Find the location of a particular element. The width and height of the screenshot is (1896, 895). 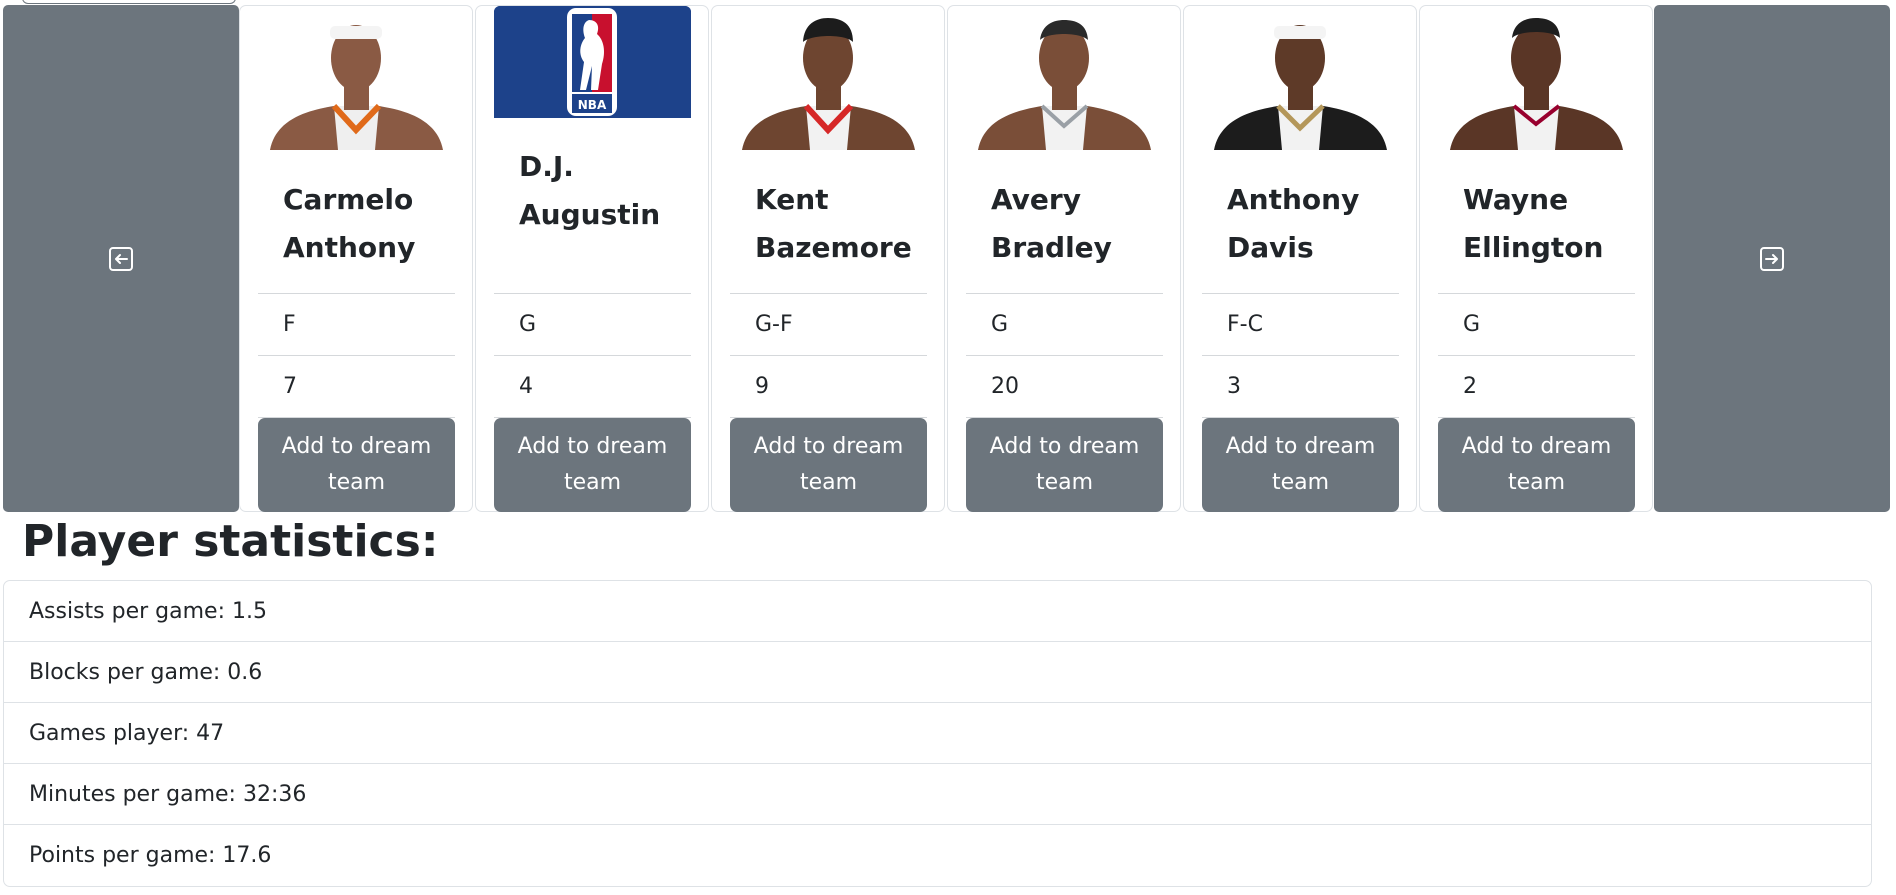

player-card: NBA D.J. Augustin G 4 Add to dream team is located at coordinates (592, 258).